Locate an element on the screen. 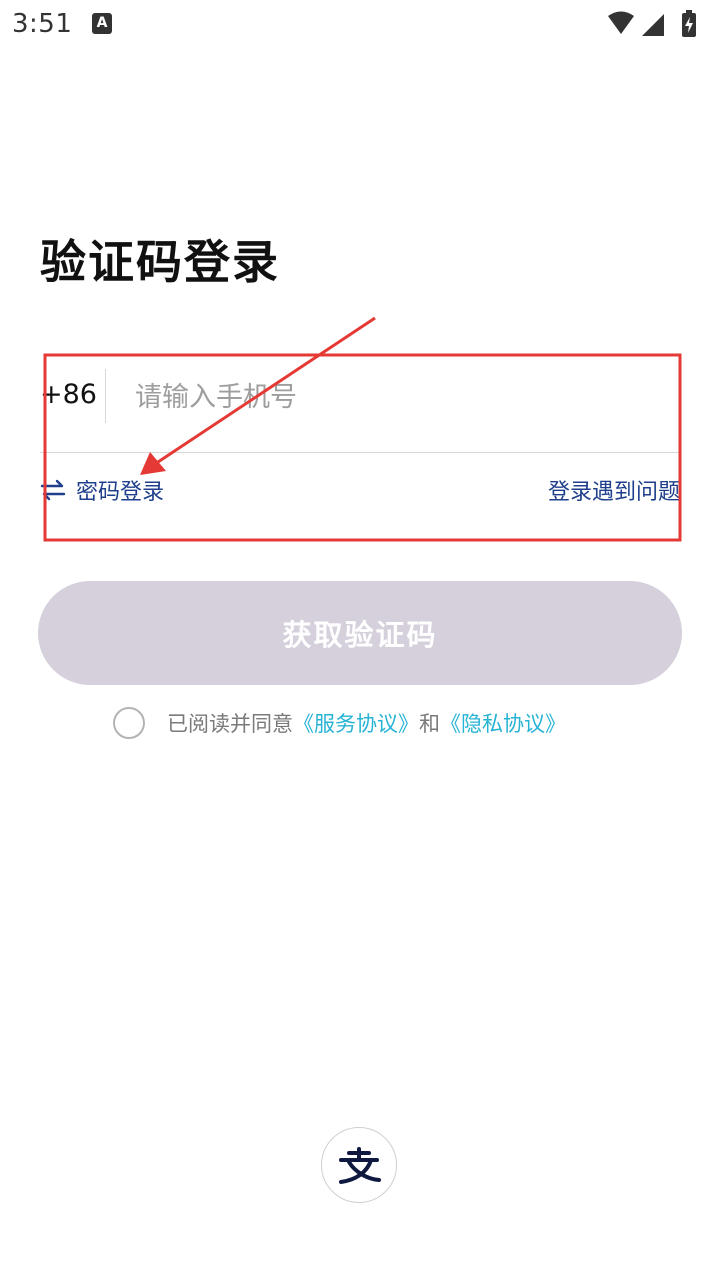 The image size is (720, 1280). phone-input-underline is located at coordinates (360, 452).